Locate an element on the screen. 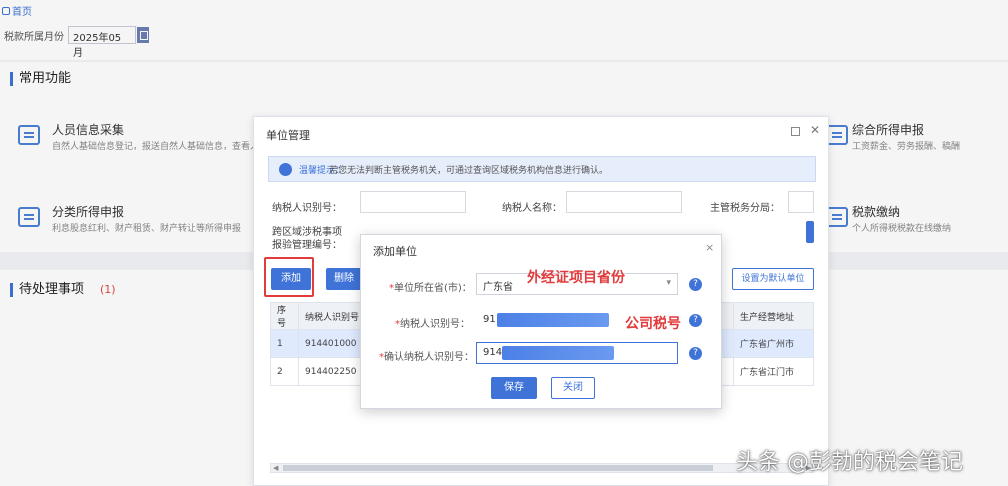 Image resolution: width=1008 pixels, height=486 pixels. confirm-id-value: 914 is located at coordinates (493, 352).